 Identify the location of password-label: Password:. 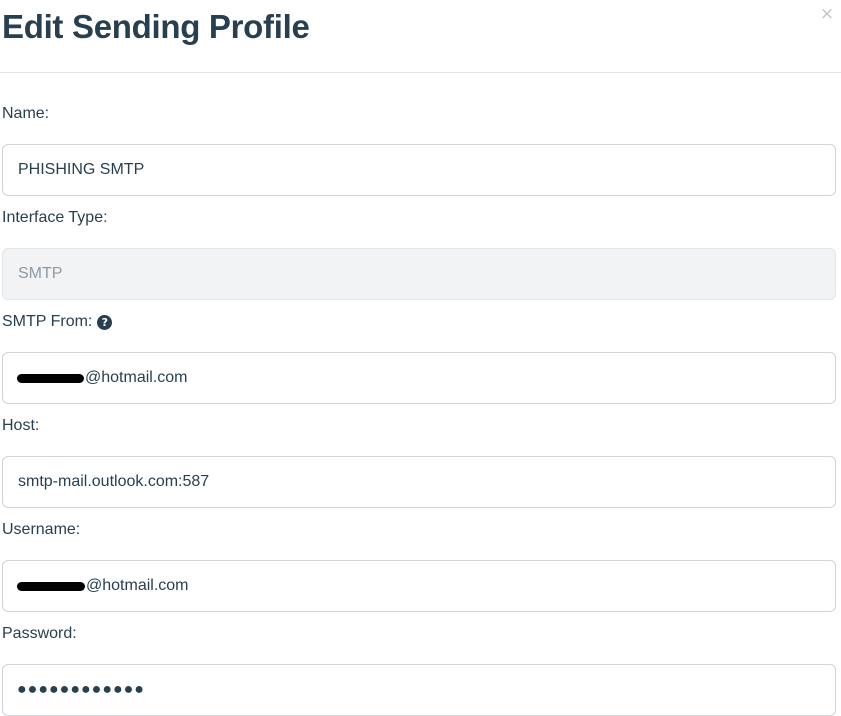
(39, 633).